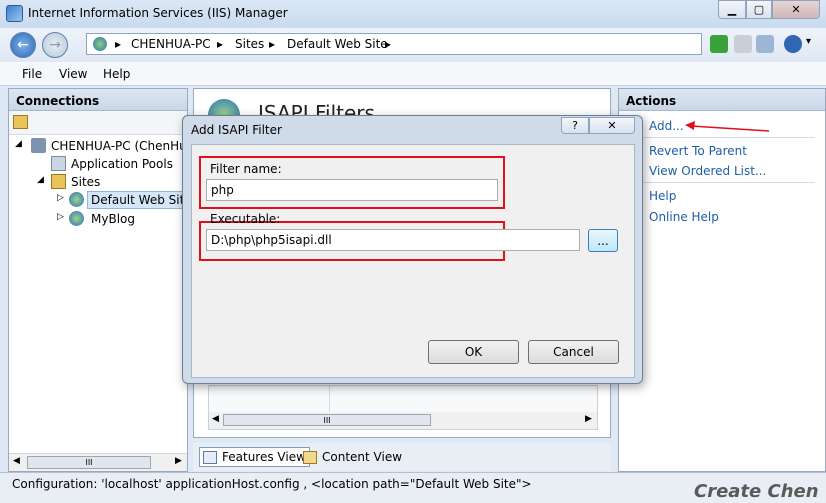  I want to click on tree-app-pools: Application Pools, so click(122, 164).